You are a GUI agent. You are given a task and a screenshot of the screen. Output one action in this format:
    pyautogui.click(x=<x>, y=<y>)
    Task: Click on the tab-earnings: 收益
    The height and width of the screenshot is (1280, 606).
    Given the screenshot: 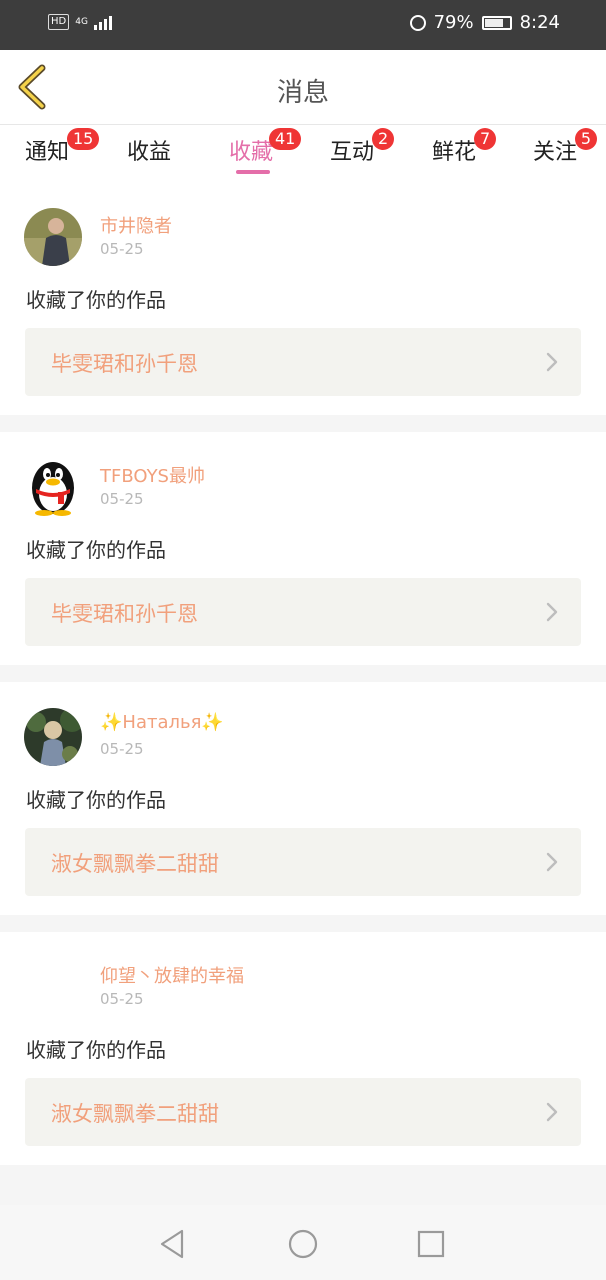 What is the action you would take?
    pyautogui.click(x=149, y=150)
    